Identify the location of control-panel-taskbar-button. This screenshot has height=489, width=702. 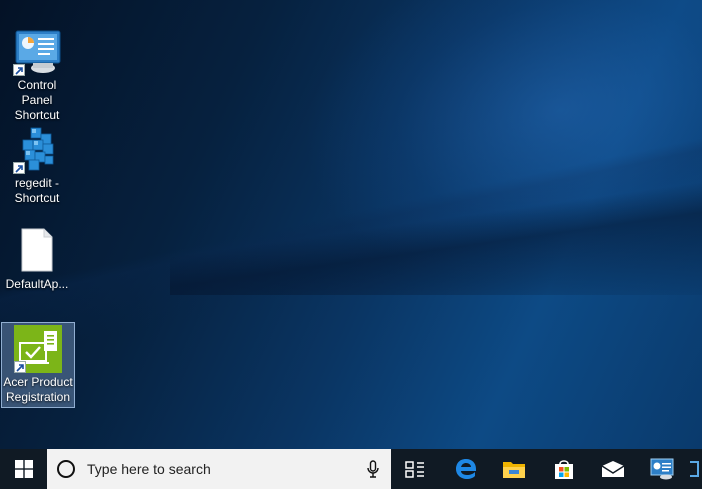
(662, 469).